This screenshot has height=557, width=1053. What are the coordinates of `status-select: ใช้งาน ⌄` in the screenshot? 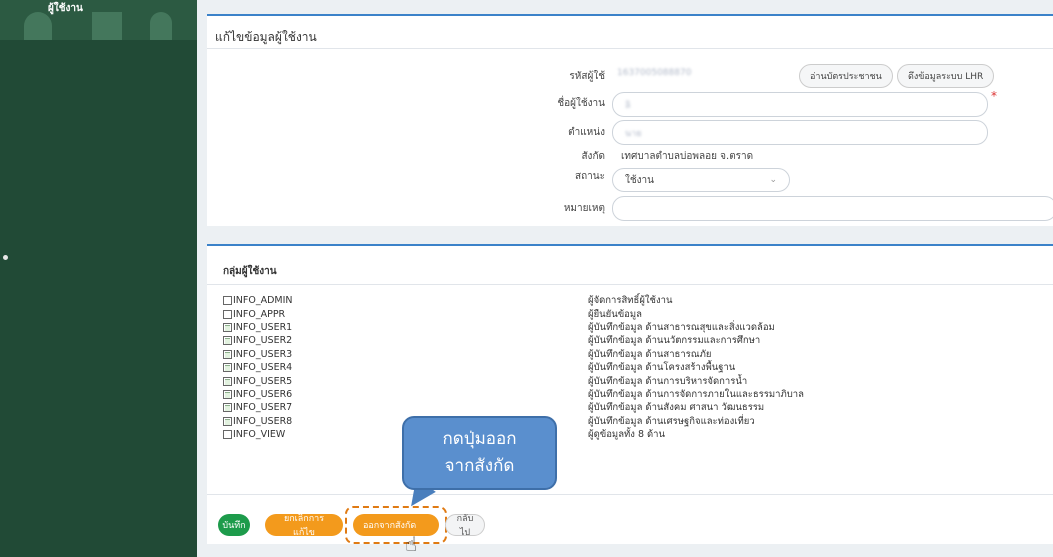 It's located at (701, 180).